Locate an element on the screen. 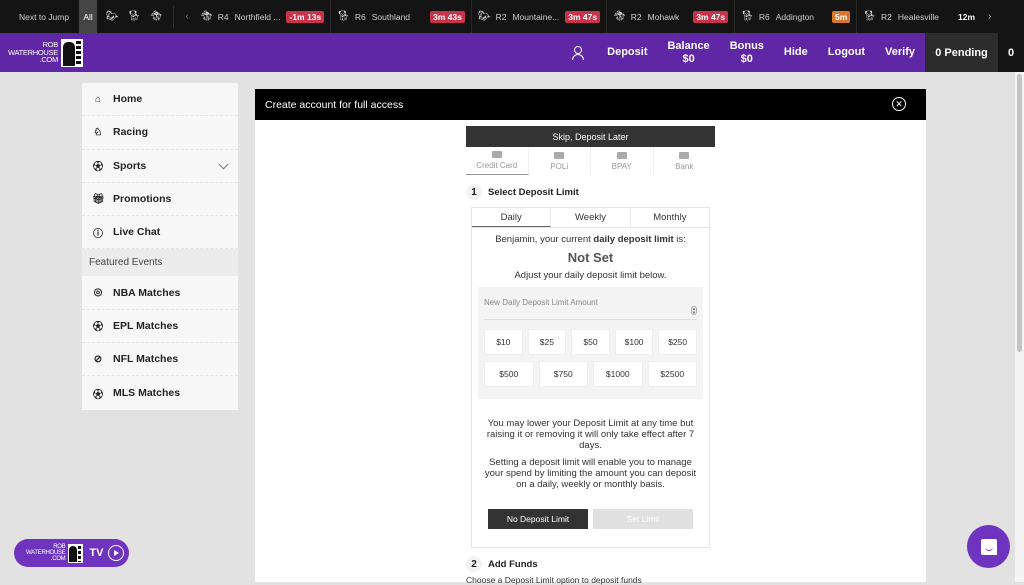 Image resolution: width=1024 pixels, height=585 pixels. sidebar-item-mls: ⚽︎ MLS Matches is located at coordinates (160, 392).